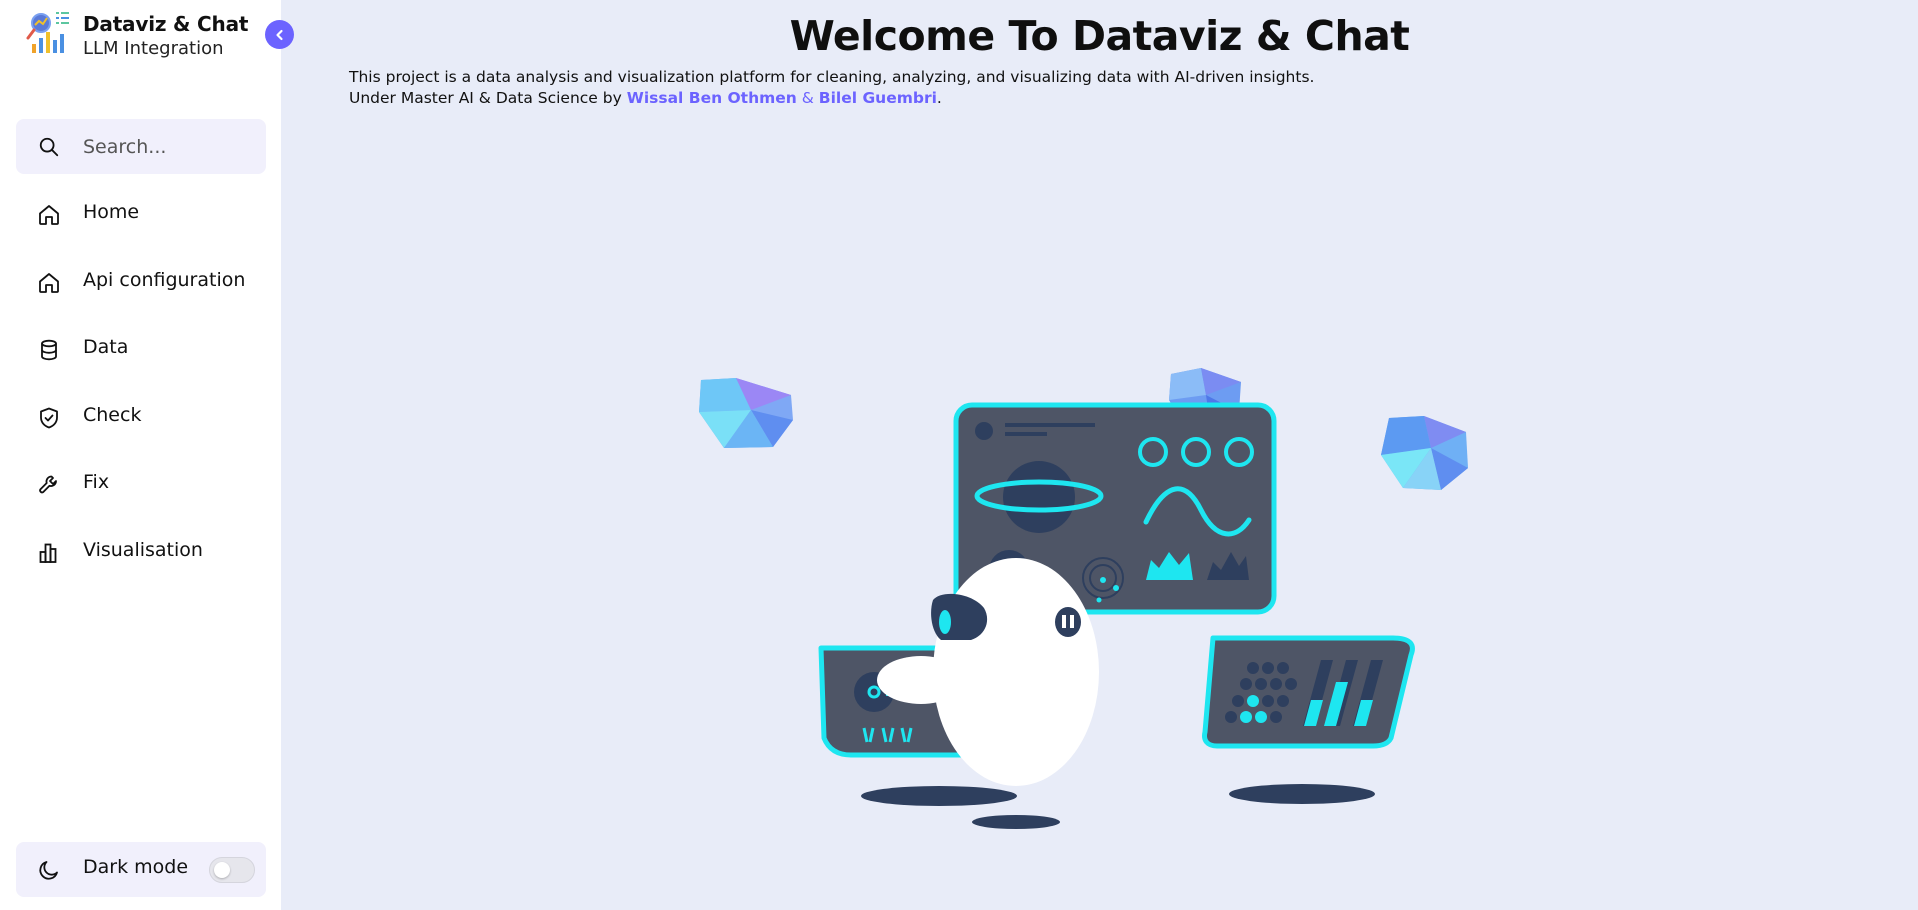  Describe the element at coordinates (488, 98) in the screenshot. I see `credits-prefix: Under Master AI & Data Science by` at that location.